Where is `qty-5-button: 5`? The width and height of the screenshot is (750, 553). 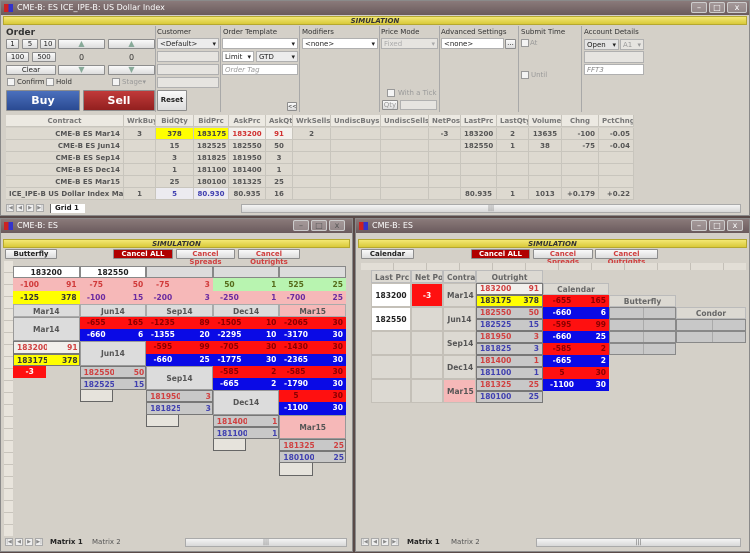
qty-5-button: 5 is located at coordinates (30, 44).